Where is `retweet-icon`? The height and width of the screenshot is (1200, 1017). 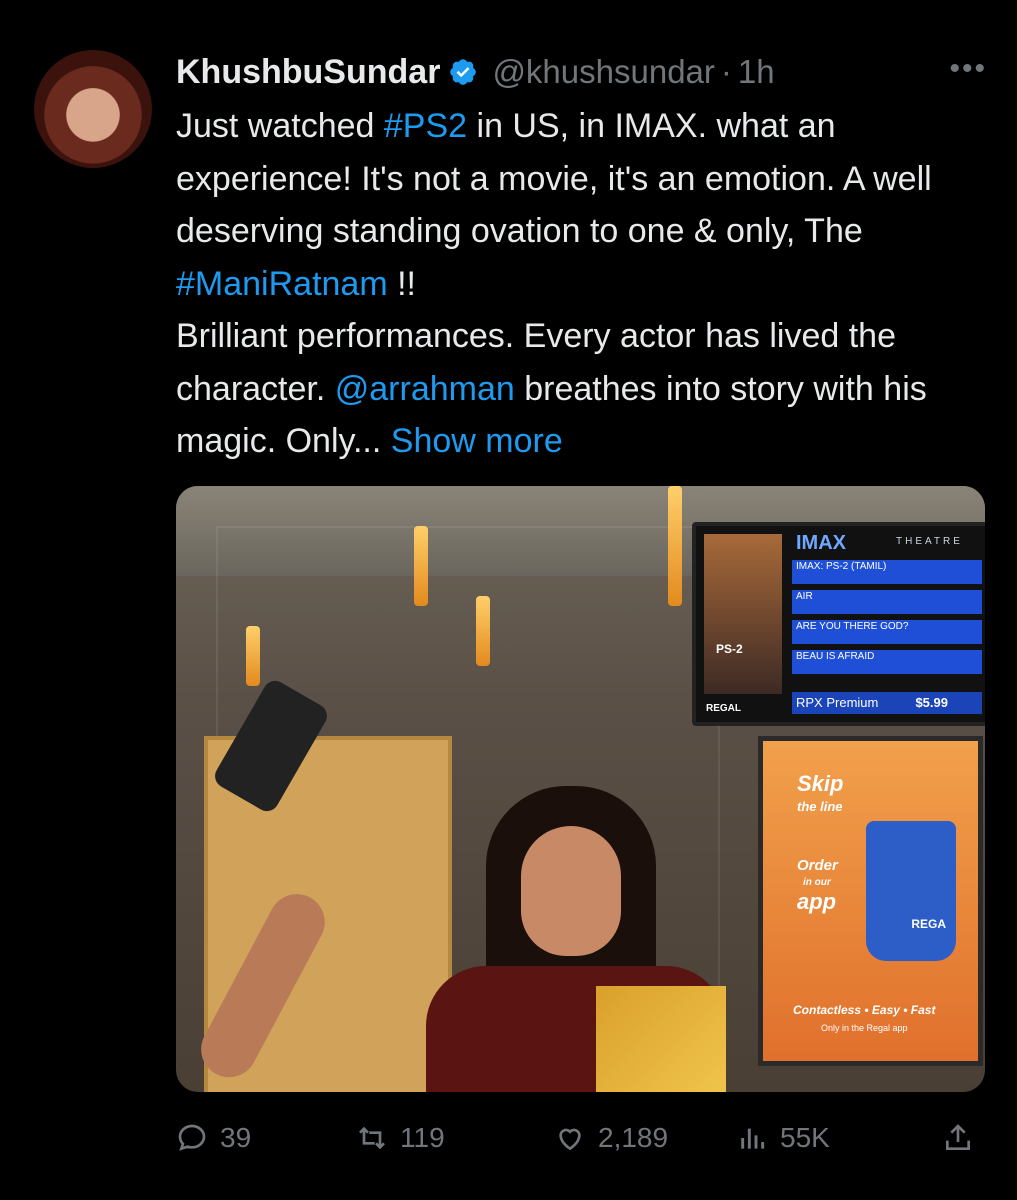
retweet-icon is located at coordinates (372, 1138).